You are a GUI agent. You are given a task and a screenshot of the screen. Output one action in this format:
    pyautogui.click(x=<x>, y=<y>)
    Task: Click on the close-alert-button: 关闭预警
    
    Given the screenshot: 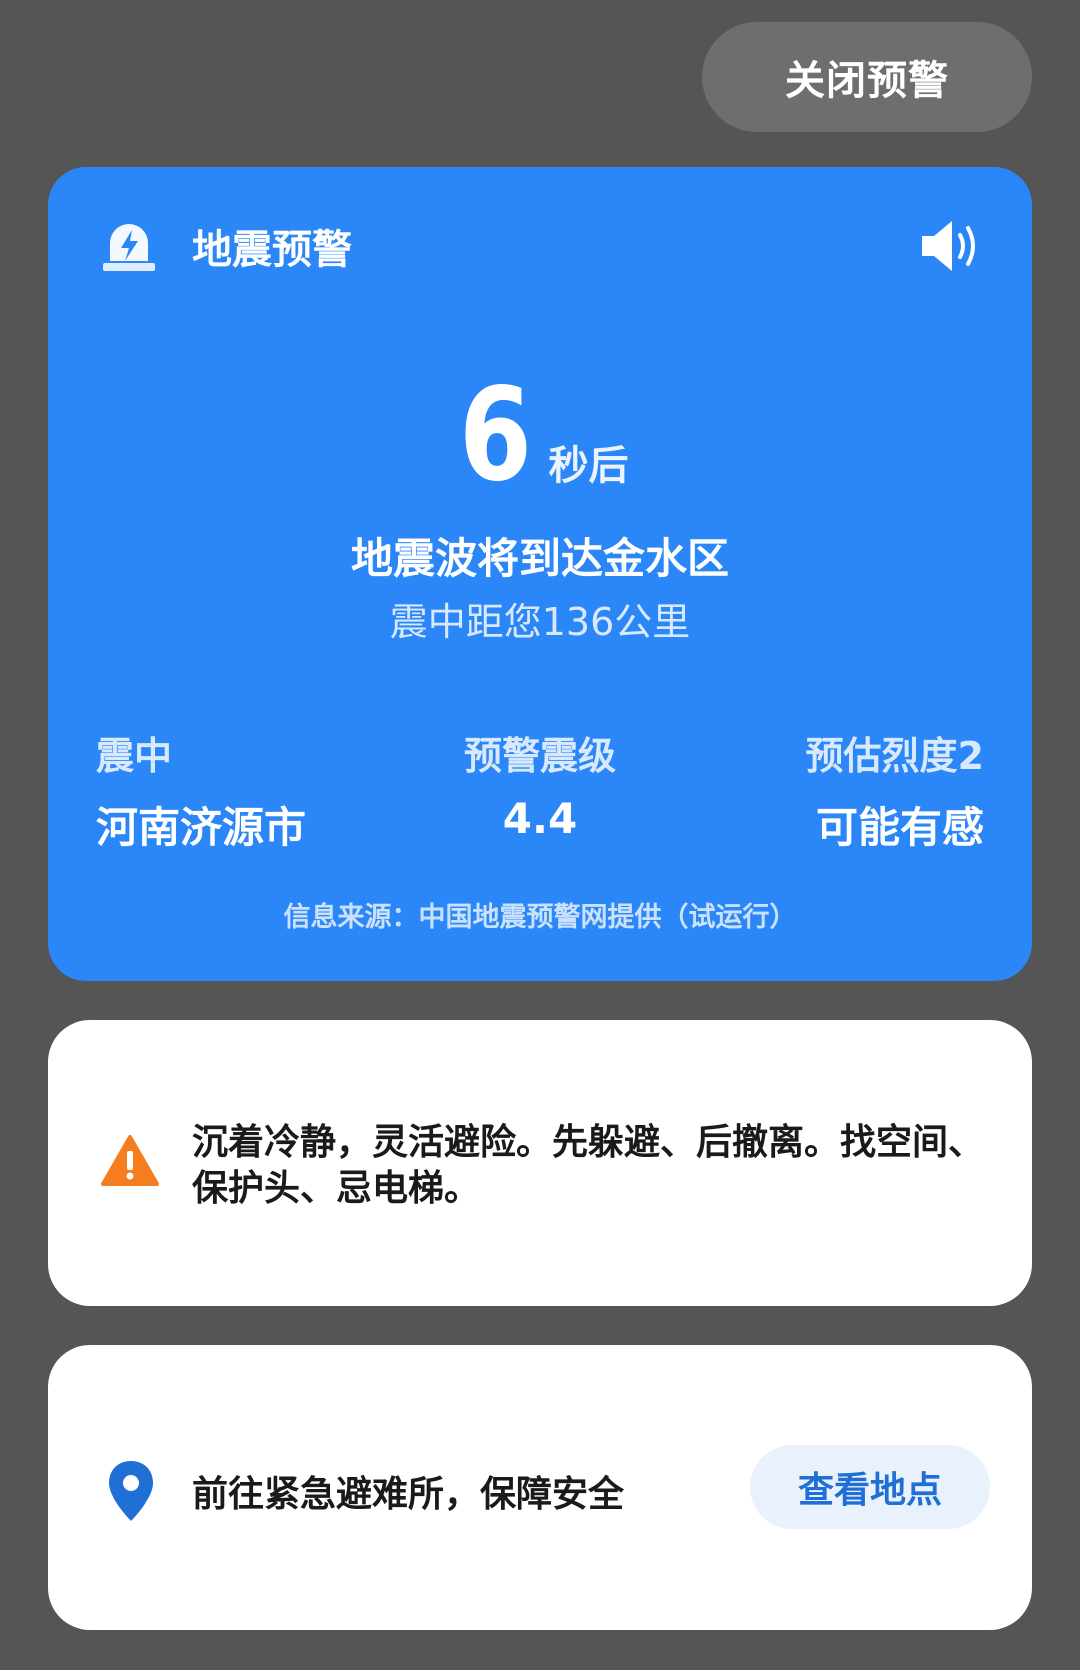 What is the action you would take?
    pyautogui.click(x=867, y=77)
    